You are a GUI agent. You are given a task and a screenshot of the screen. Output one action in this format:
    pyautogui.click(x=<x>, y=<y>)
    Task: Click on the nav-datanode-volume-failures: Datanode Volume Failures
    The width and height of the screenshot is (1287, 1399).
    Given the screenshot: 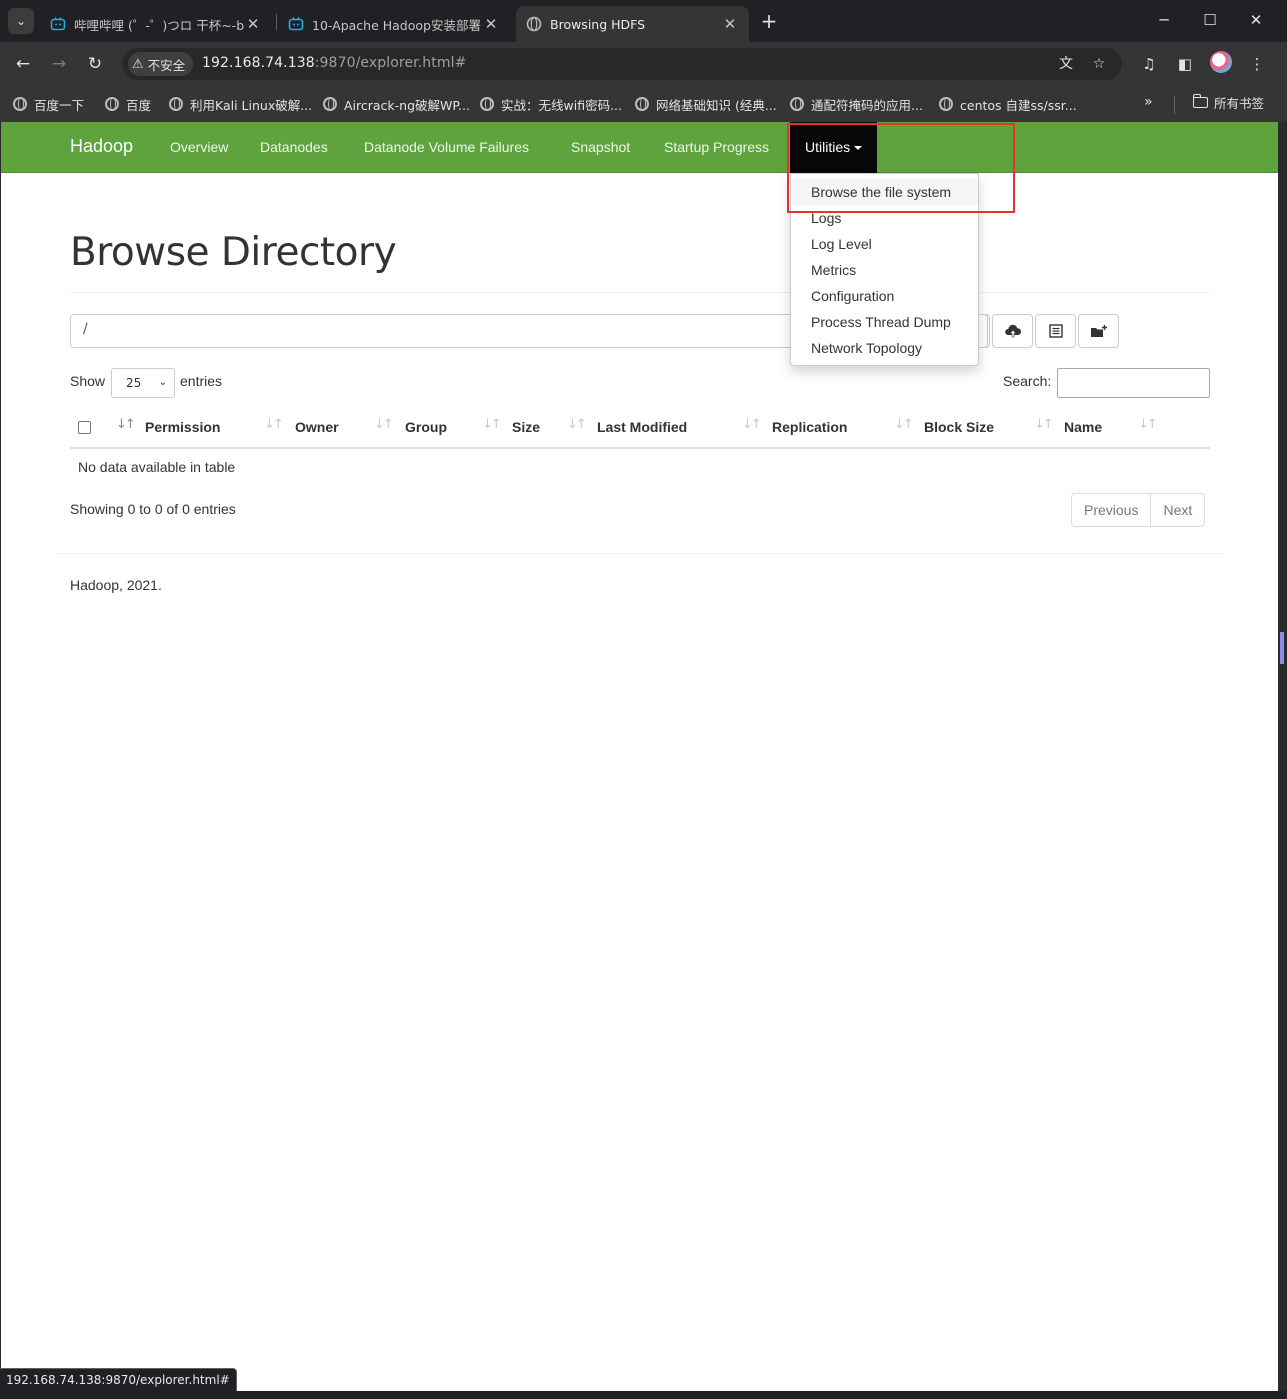 What is the action you would take?
    pyautogui.click(x=446, y=147)
    